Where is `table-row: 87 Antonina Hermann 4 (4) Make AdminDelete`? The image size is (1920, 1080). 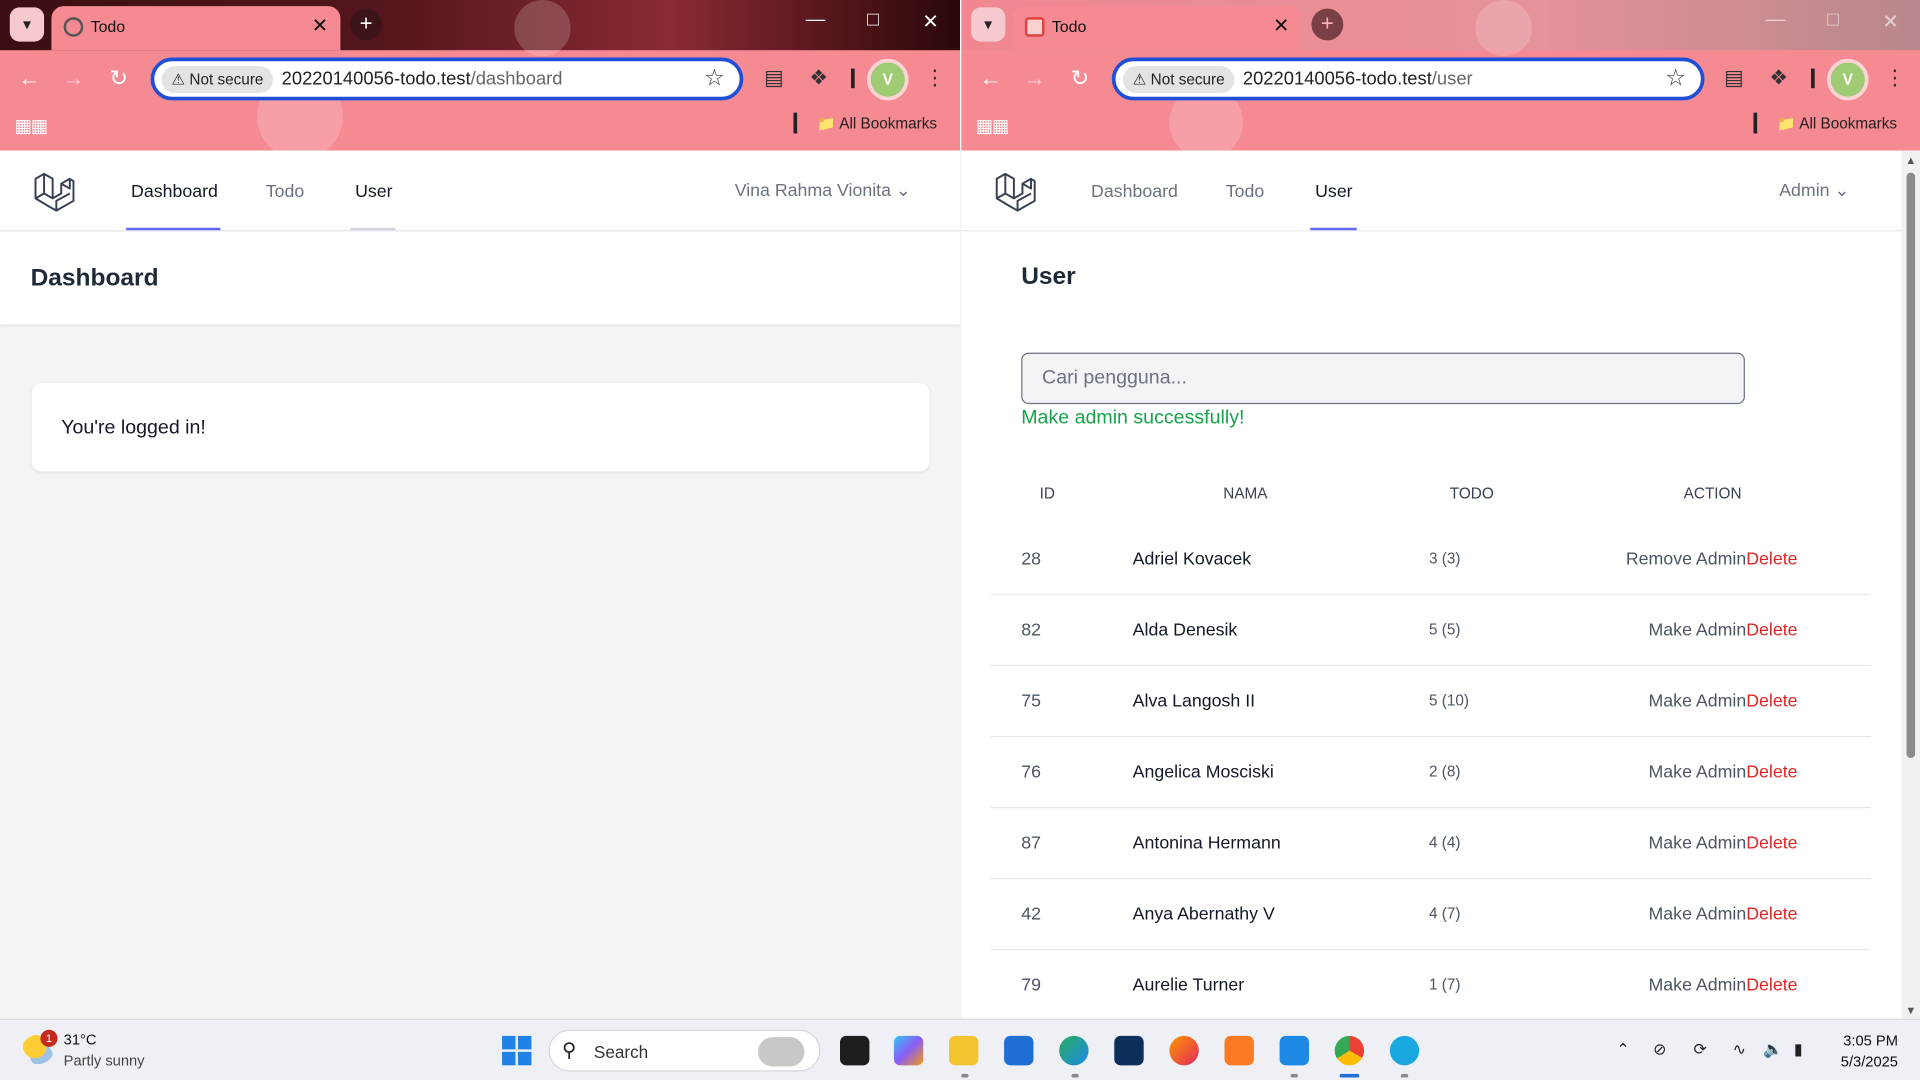 table-row: 87 Antonina Hermann 4 (4) Make AdminDelete is located at coordinates (1431, 844).